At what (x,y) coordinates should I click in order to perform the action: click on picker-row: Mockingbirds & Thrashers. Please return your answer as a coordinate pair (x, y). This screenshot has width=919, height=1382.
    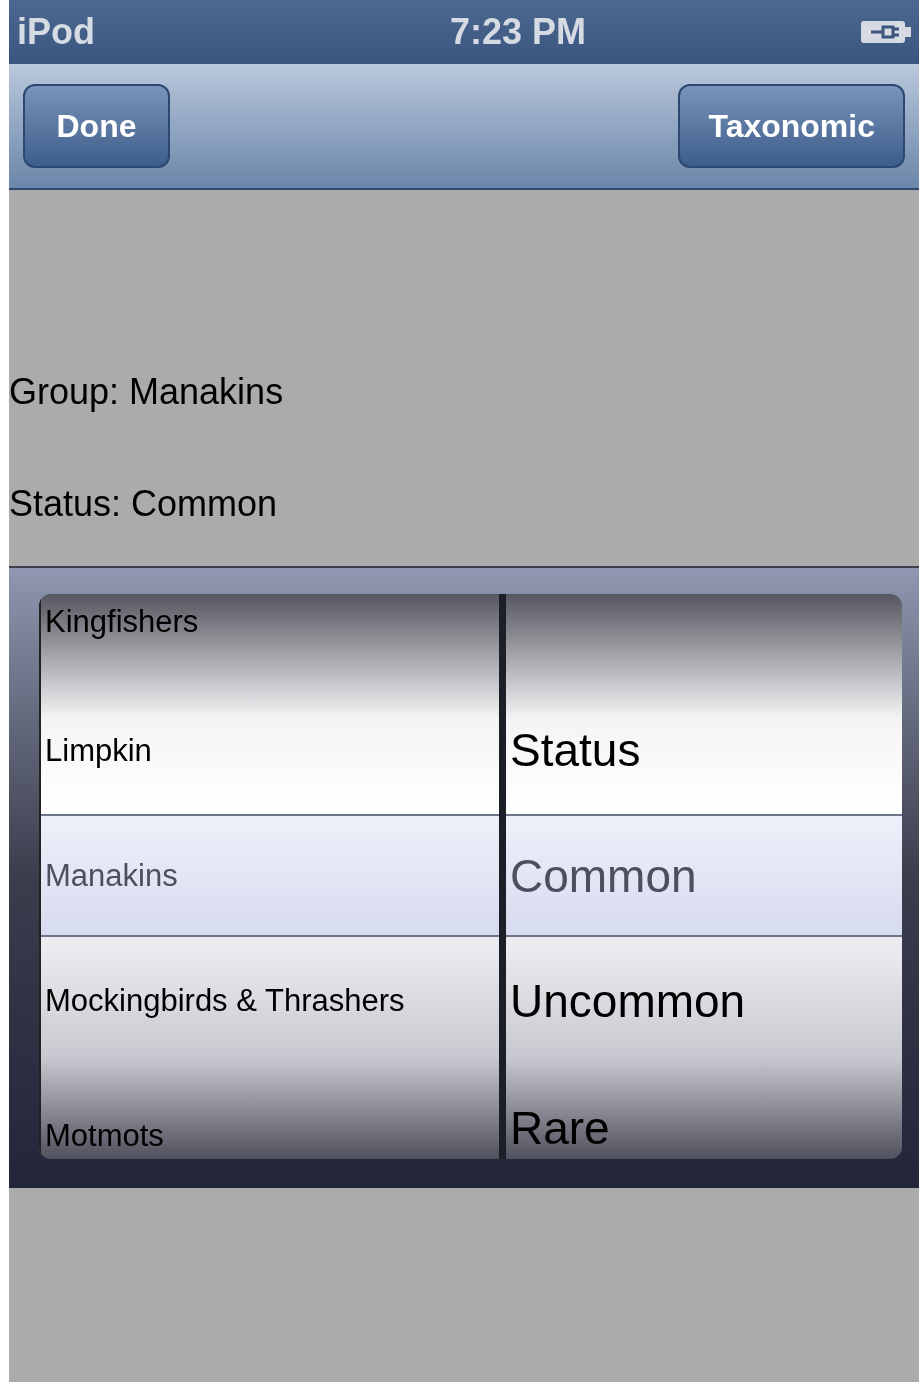
    Looking at the image, I should click on (270, 1000).